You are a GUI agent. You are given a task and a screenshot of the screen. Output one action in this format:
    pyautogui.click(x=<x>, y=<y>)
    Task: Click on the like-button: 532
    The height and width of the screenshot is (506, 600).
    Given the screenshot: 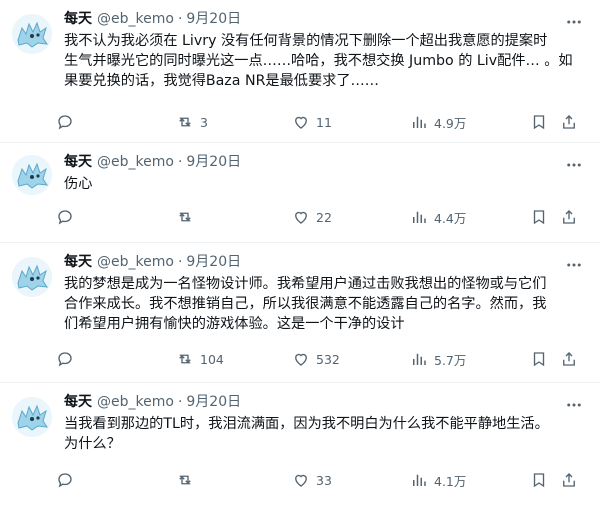 What is the action you would take?
    pyautogui.click(x=316, y=359)
    